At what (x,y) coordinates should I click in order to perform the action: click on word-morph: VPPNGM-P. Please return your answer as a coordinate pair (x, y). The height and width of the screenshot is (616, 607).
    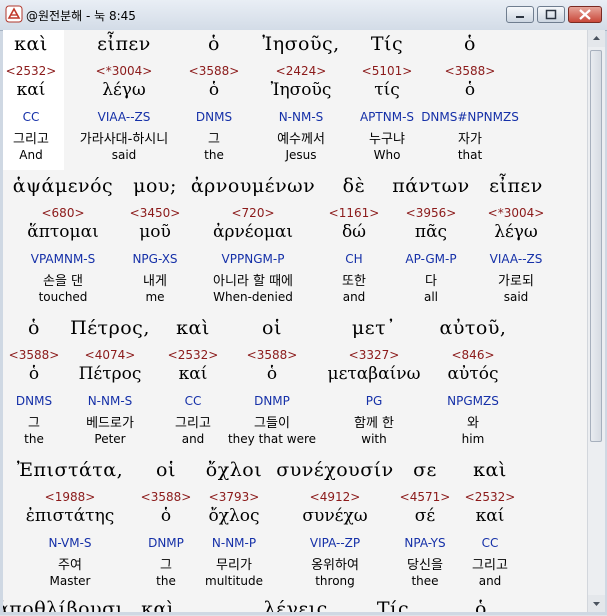
    Looking at the image, I should click on (253, 259).